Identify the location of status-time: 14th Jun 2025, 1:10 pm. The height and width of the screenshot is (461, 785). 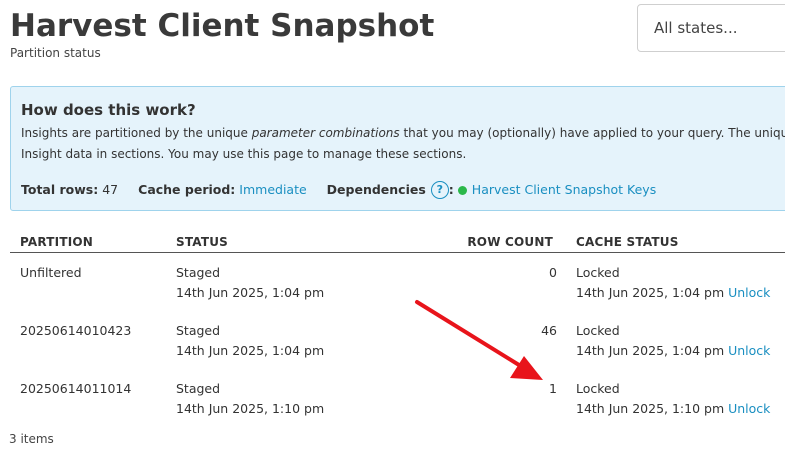
(250, 408).